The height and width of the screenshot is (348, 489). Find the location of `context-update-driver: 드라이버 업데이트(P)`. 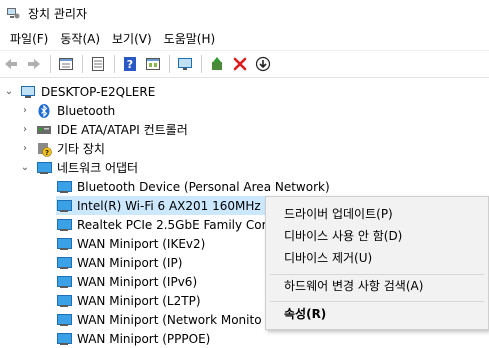

context-update-driver: 드라이버 업데이트(P) is located at coordinates (338, 214).